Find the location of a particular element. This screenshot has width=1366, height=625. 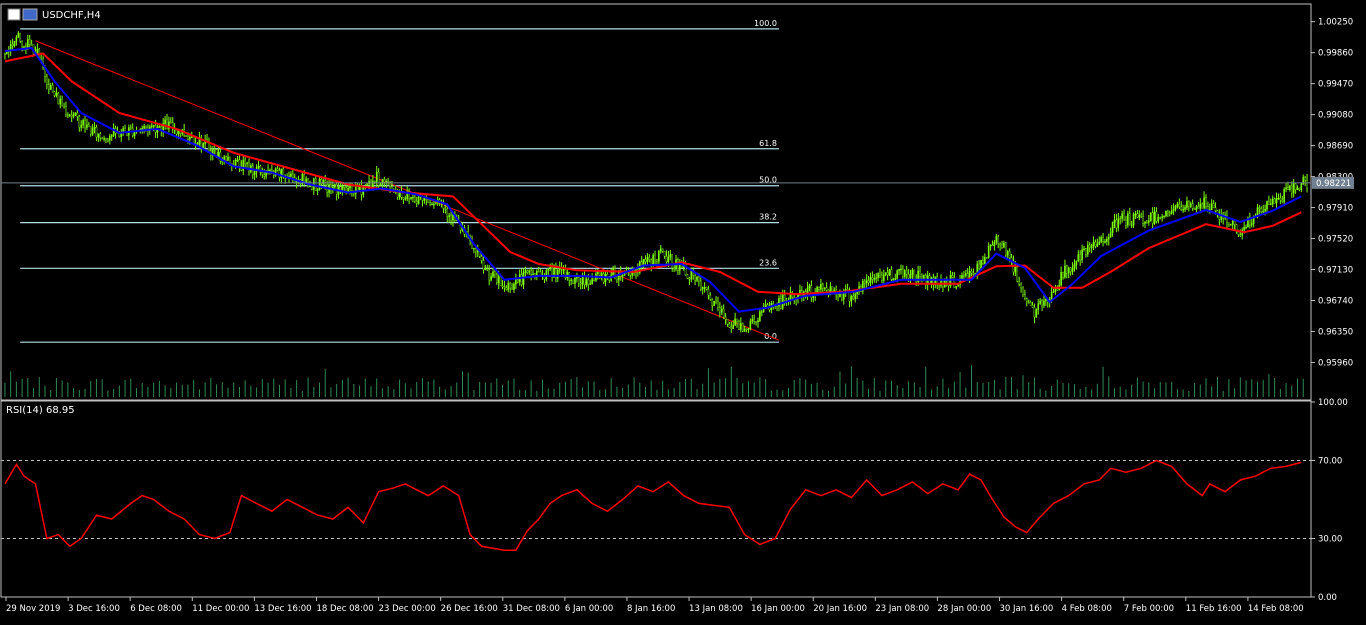

price-tick-label: 1.00250 is located at coordinates (1335, 23).